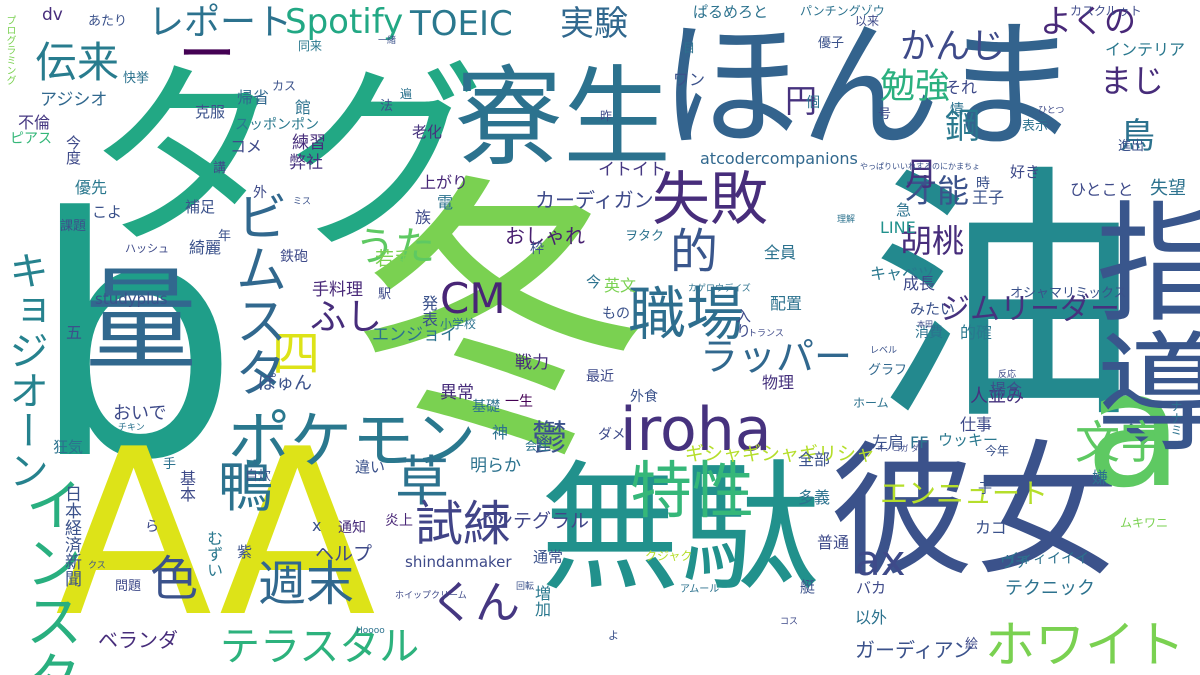  Describe the element at coordinates (778, 382) in the screenshot. I see `word-butsuri: 物理` at that location.